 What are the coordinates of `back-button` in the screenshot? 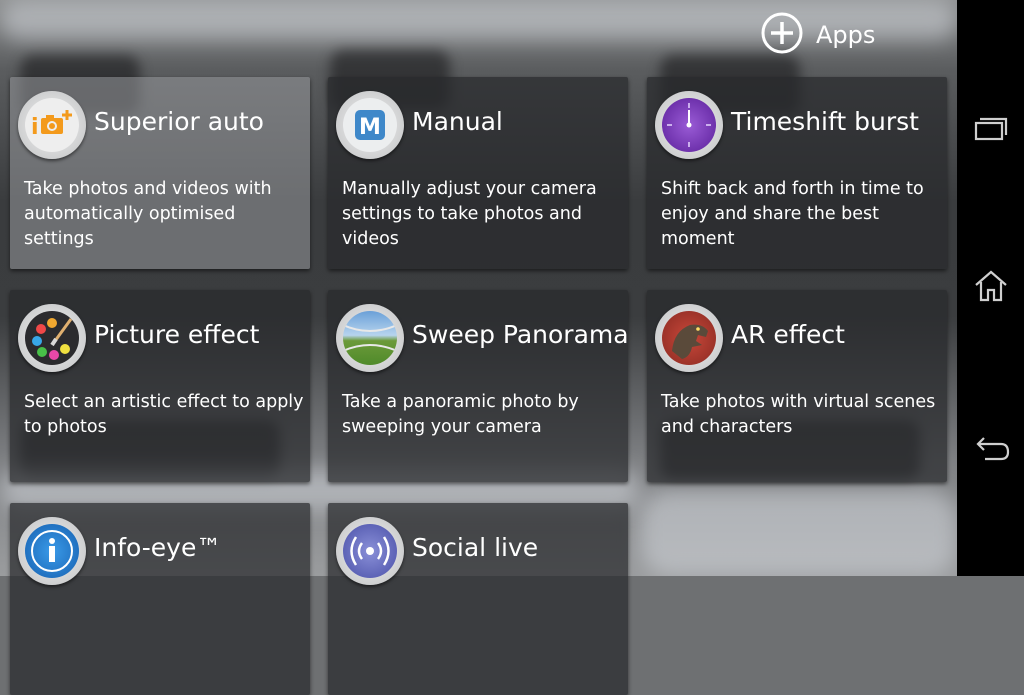 It's located at (990, 450).